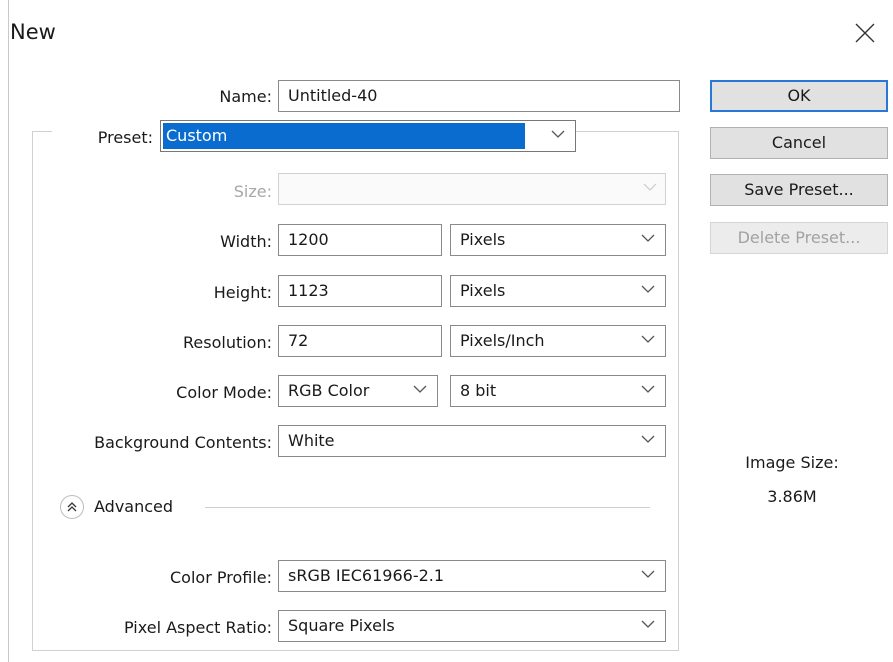 Image resolution: width=893 pixels, height=662 pixels. Describe the element at coordinates (792, 496) in the screenshot. I see `image-size-value: 3.86M` at that location.